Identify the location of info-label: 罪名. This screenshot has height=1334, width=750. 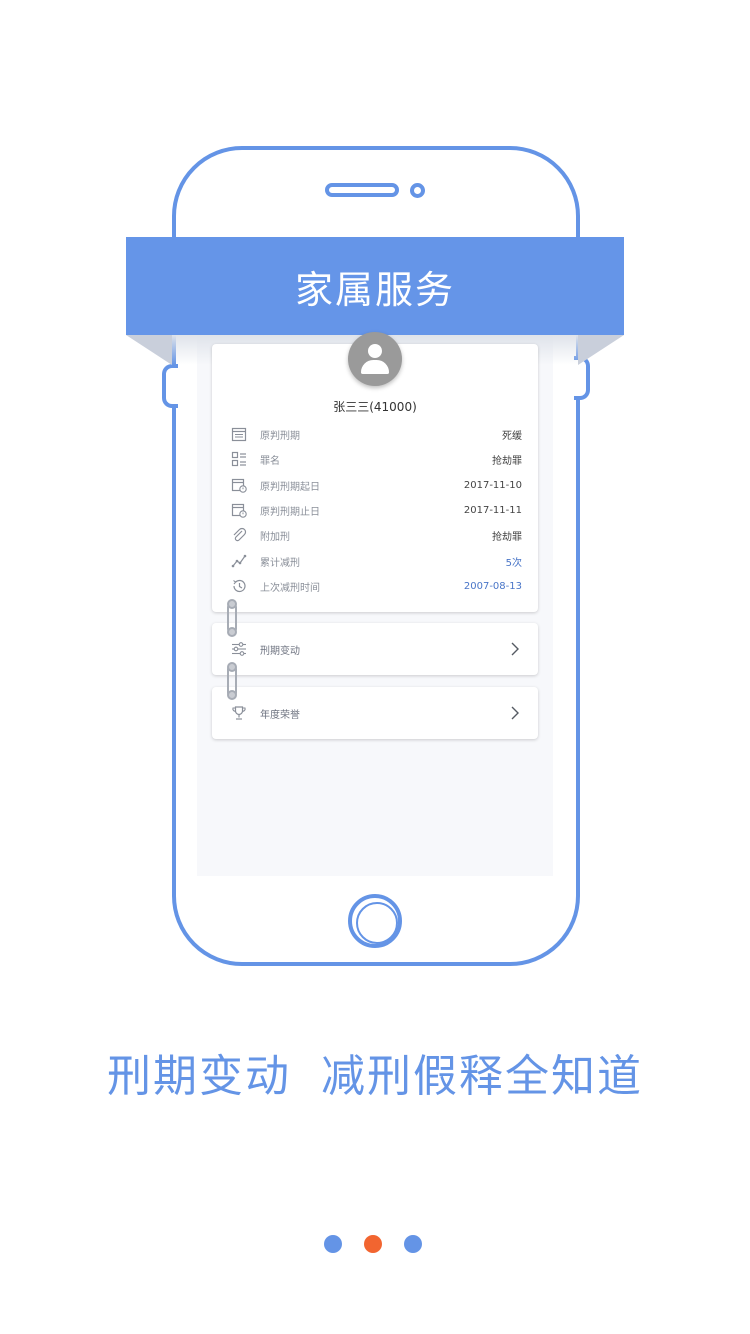
(270, 461).